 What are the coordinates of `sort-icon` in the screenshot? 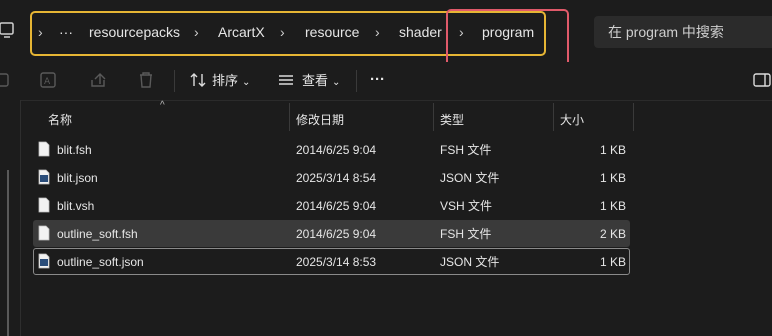 It's located at (198, 80).